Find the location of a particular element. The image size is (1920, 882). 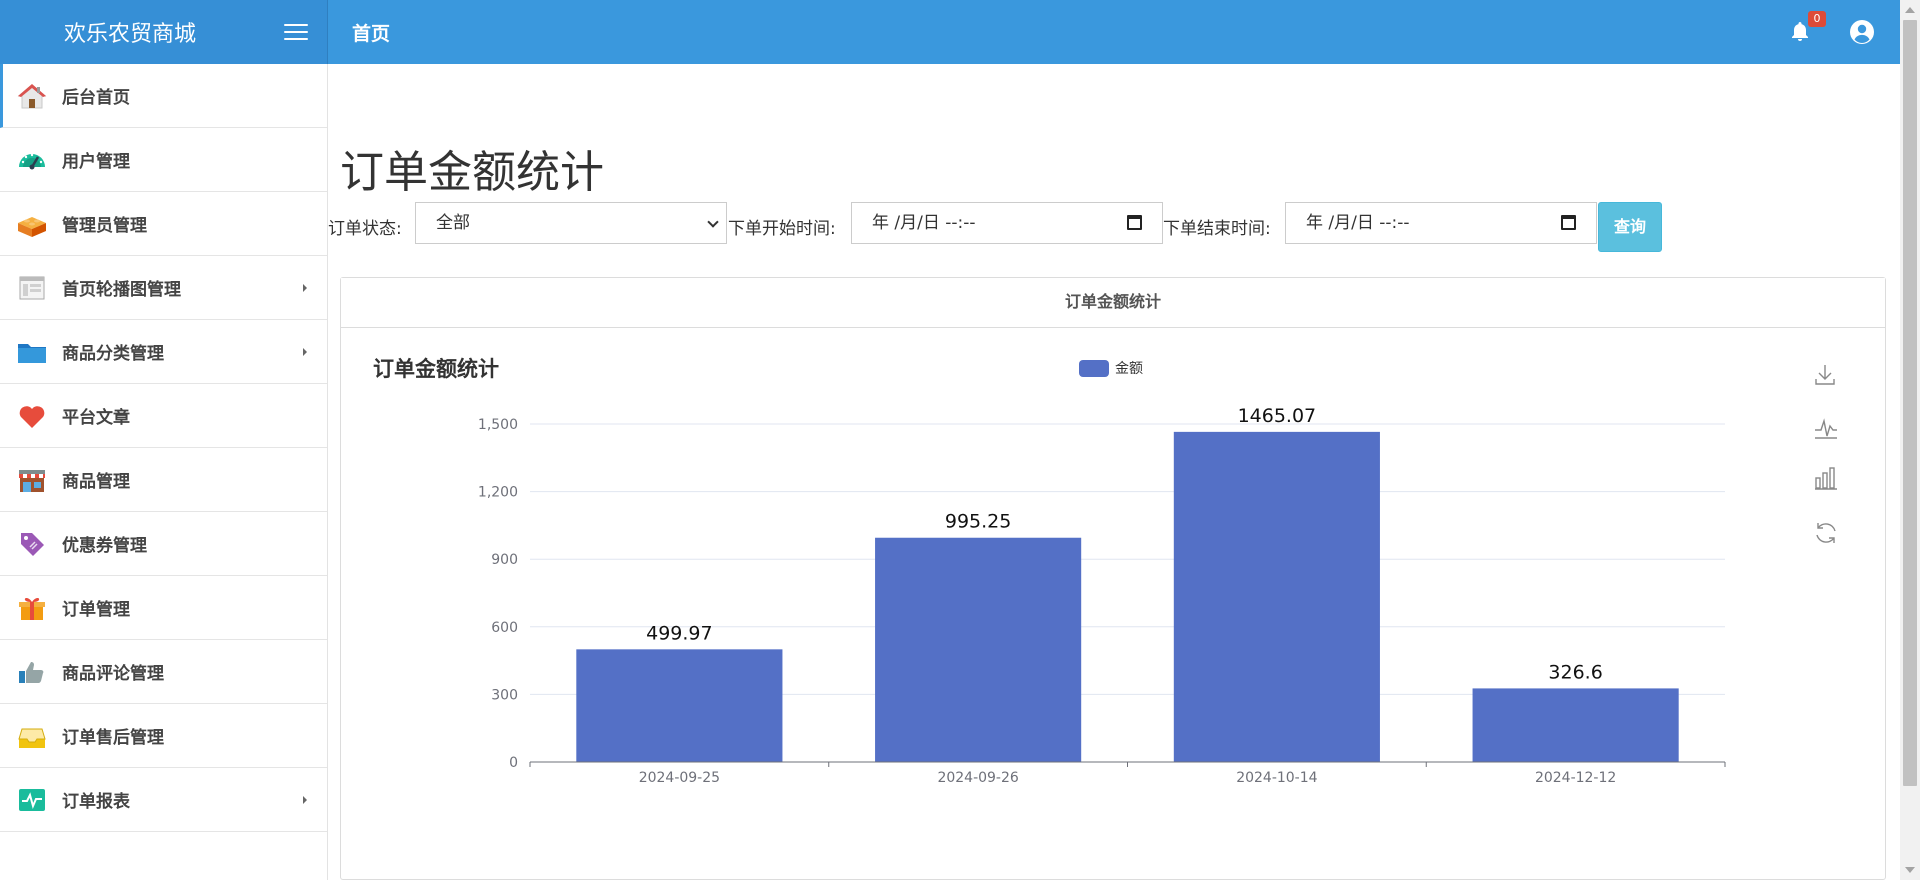

y-tick-label: 300 is located at coordinates (504, 695).